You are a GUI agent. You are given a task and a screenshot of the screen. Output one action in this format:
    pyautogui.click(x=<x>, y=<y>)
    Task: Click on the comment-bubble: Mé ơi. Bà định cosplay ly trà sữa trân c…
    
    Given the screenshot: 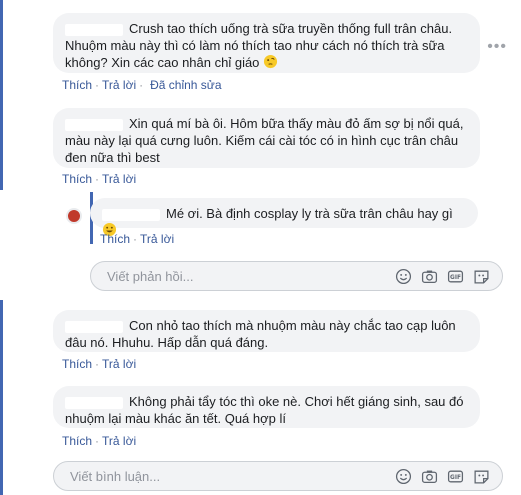 What is the action you would take?
    pyautogui.click(x=284, y=217)
    